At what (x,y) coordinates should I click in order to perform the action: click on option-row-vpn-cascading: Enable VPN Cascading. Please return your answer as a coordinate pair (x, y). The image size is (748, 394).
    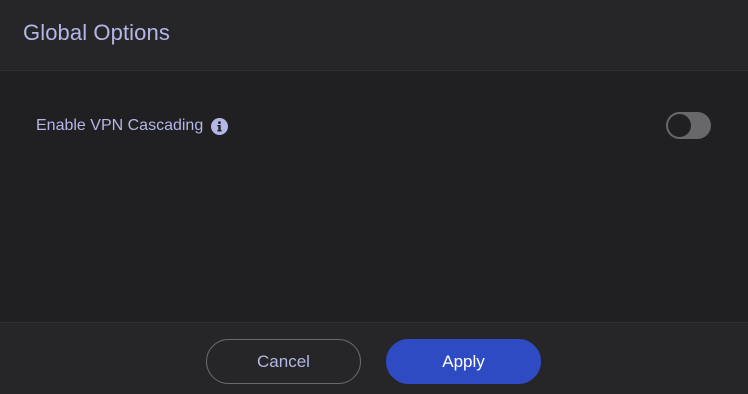
    Looking at the image, I should click on (132, 126).